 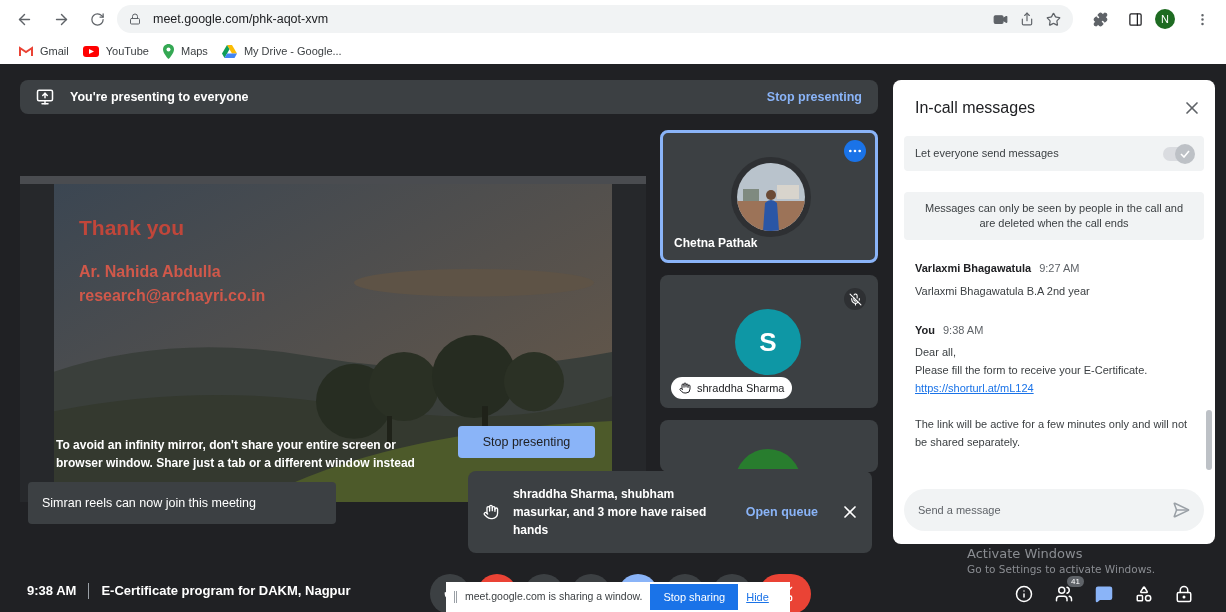 I want to click on star-icon, so click(x=1053, y=19).